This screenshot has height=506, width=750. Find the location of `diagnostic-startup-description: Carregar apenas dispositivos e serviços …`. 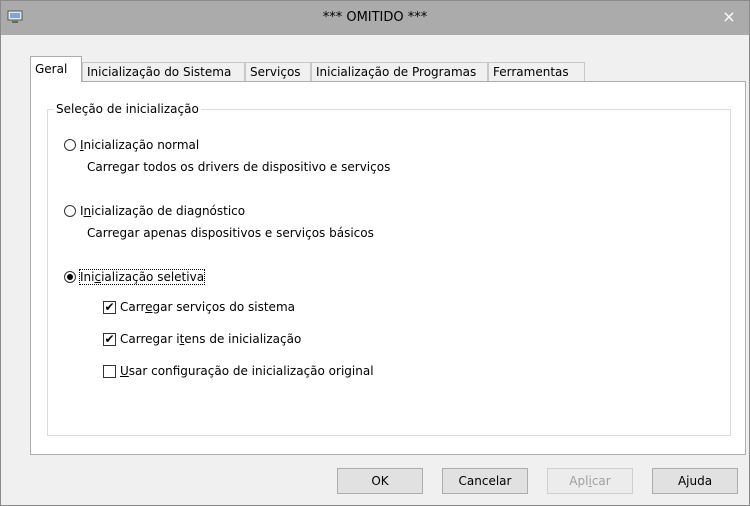

diagnostic-startup-description: Carregar apenas dispositivos e serviços … is located at coordinates (230, 233).